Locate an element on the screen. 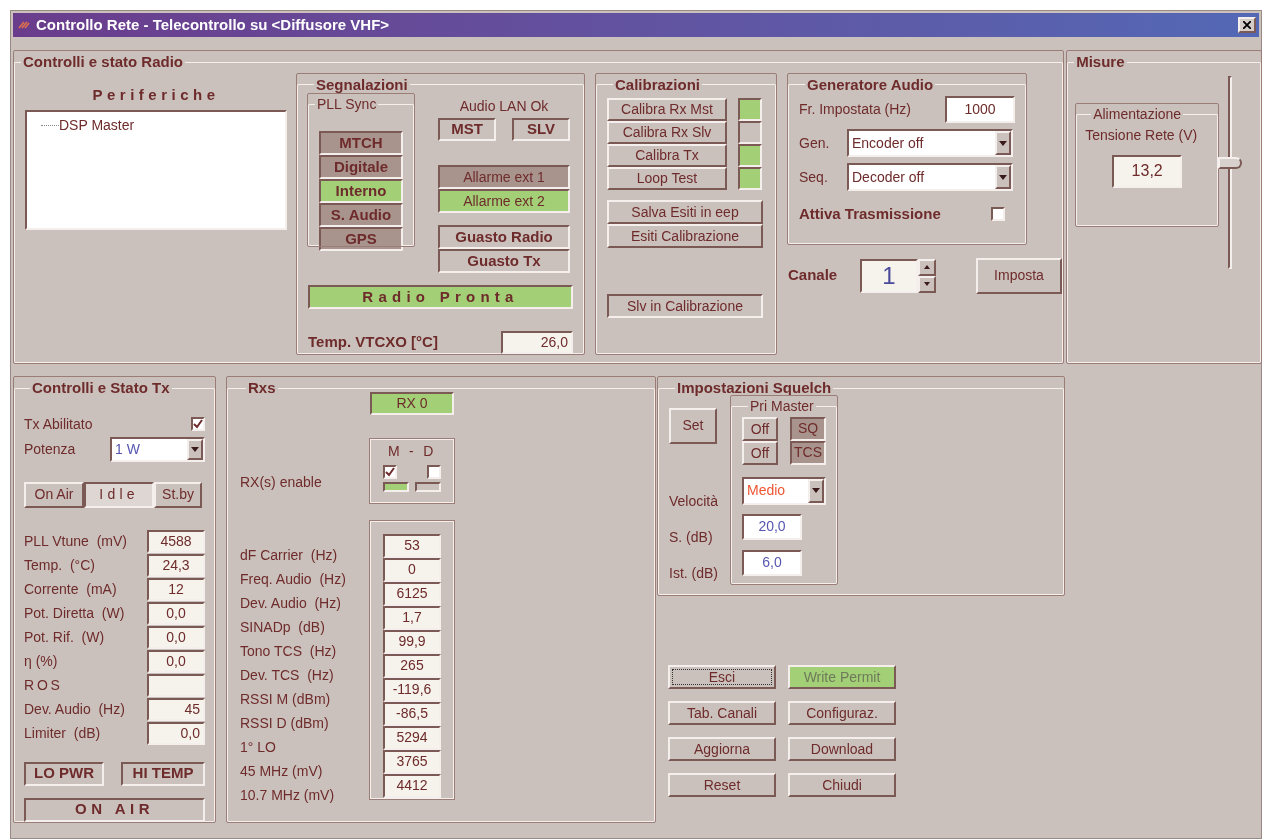  calibration-button: Loop Test is located at coordinates (667, 178).